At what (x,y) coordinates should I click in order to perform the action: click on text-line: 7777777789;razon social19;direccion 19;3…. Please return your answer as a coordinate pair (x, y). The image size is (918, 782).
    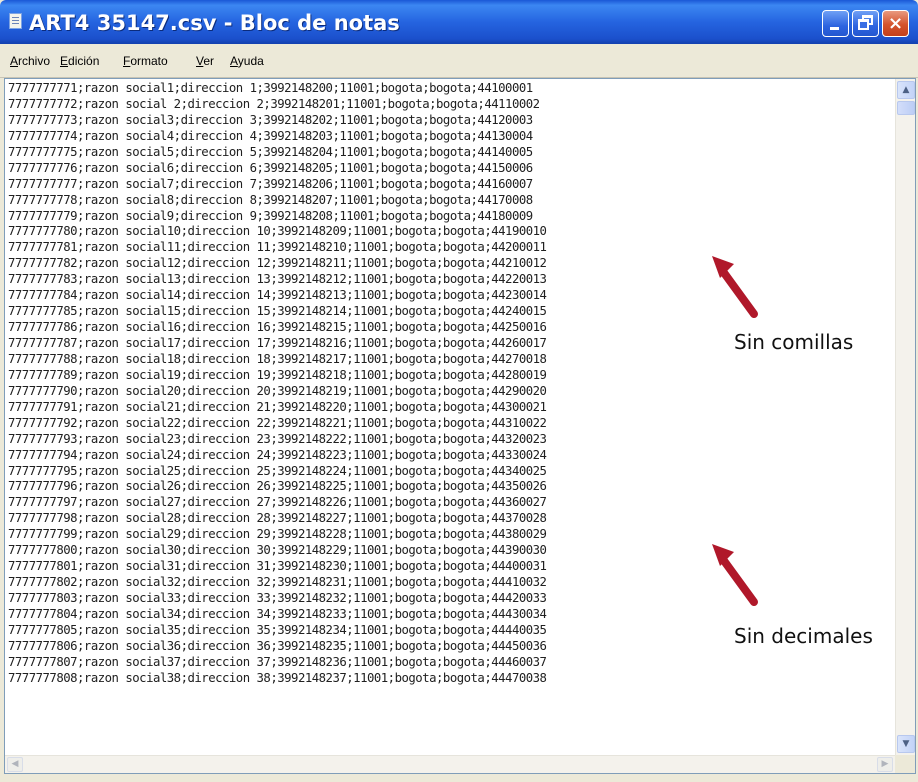
    Looking at the image, I should click on (277, 374).